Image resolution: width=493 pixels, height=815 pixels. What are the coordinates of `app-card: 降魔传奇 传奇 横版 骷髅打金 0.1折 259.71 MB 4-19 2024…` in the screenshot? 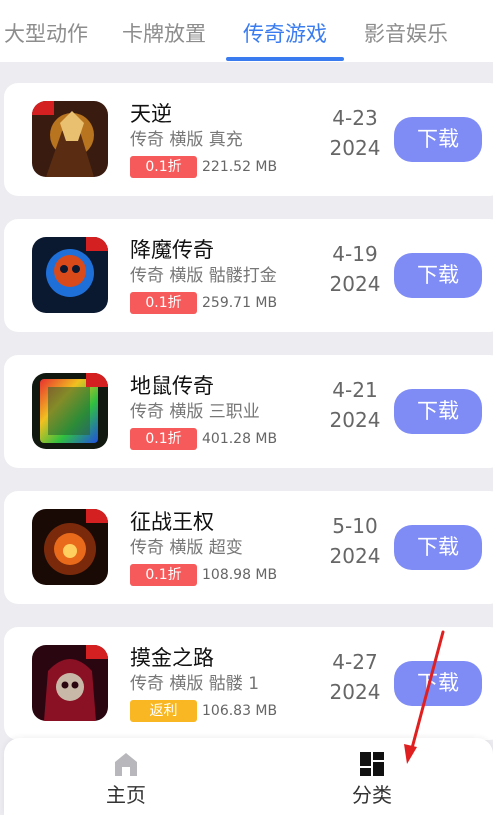 It's located at (248, 275).